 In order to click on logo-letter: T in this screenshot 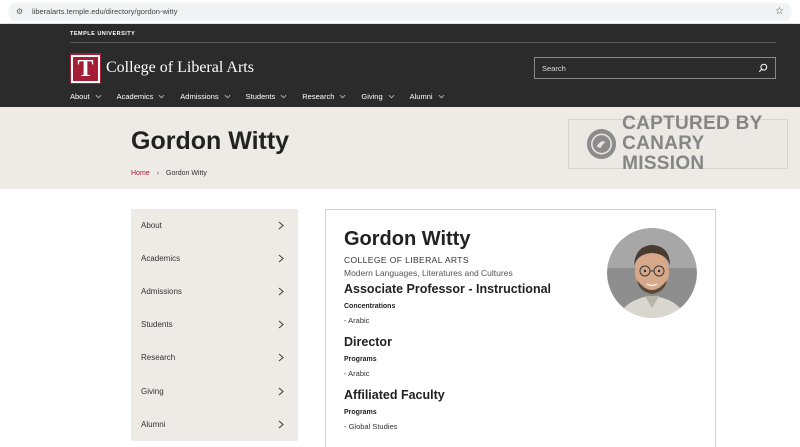, I will do `click(85, 68)`.